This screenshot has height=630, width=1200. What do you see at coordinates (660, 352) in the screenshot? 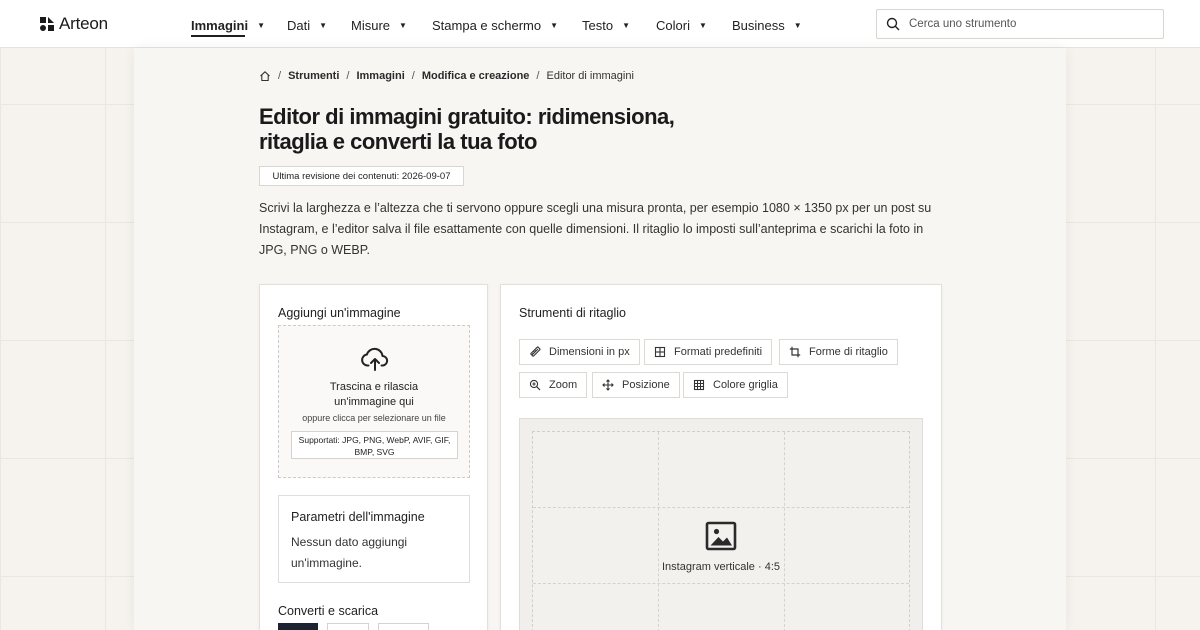
I see `grid-icon` at bounding box center [660, 352].